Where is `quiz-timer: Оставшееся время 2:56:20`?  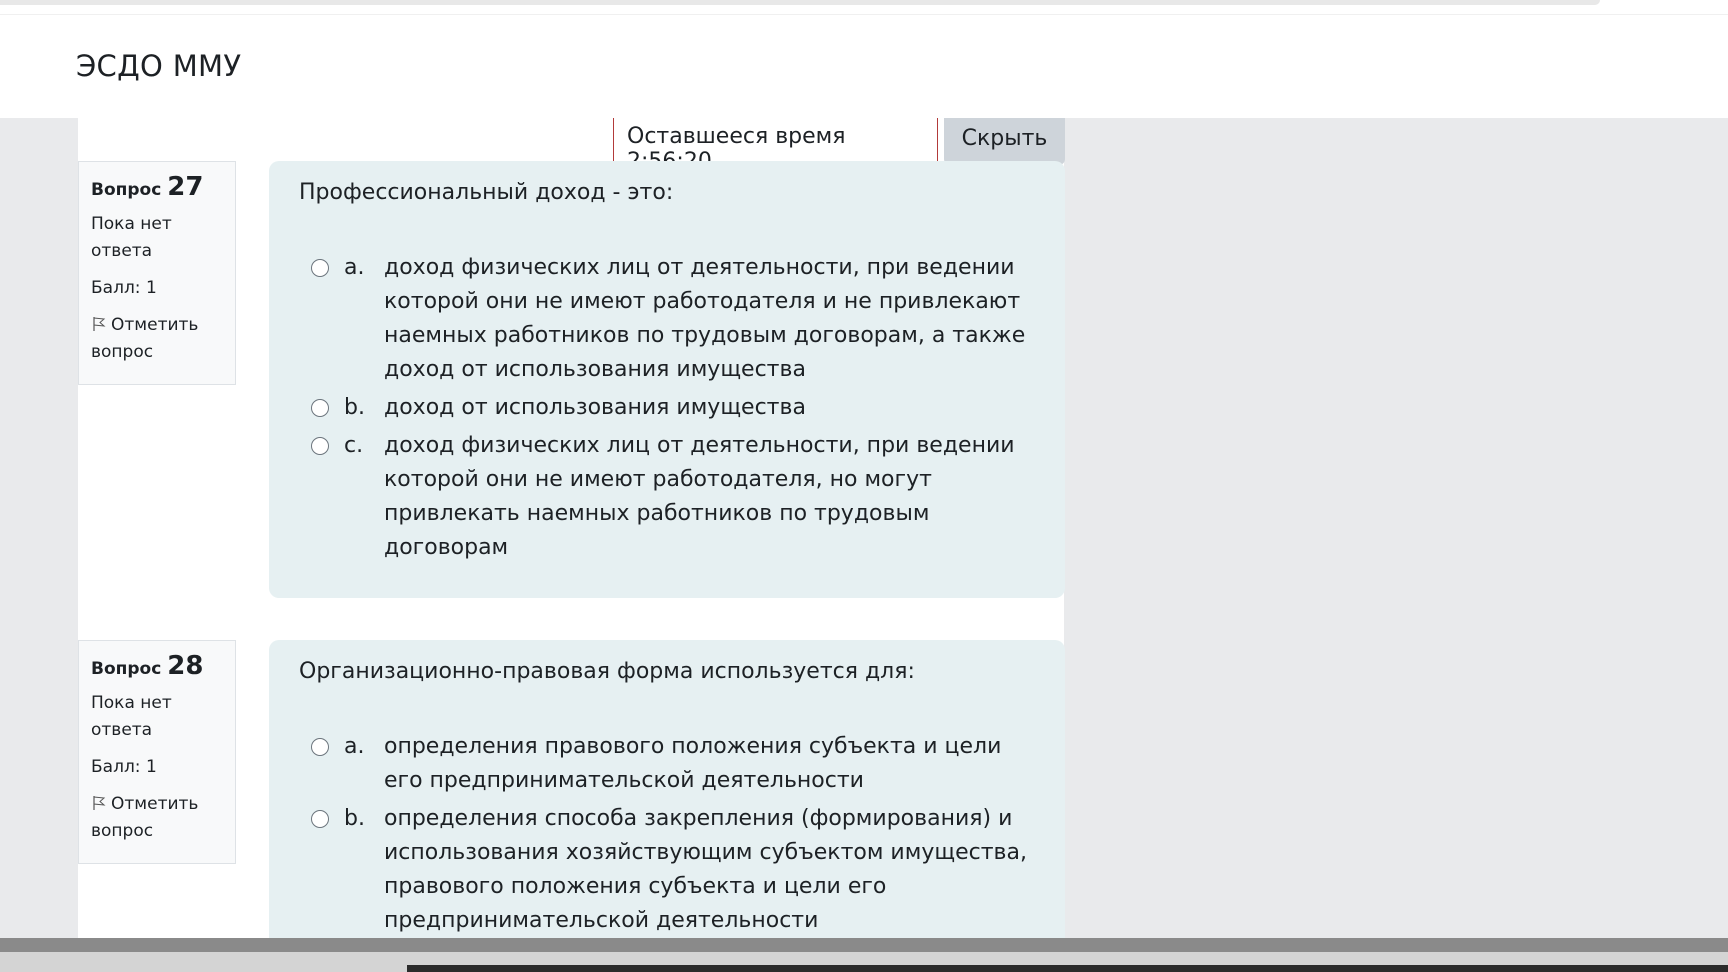 quiz-timer: Оставшееся время 2:56:20 is located at coordinates (775, 146).